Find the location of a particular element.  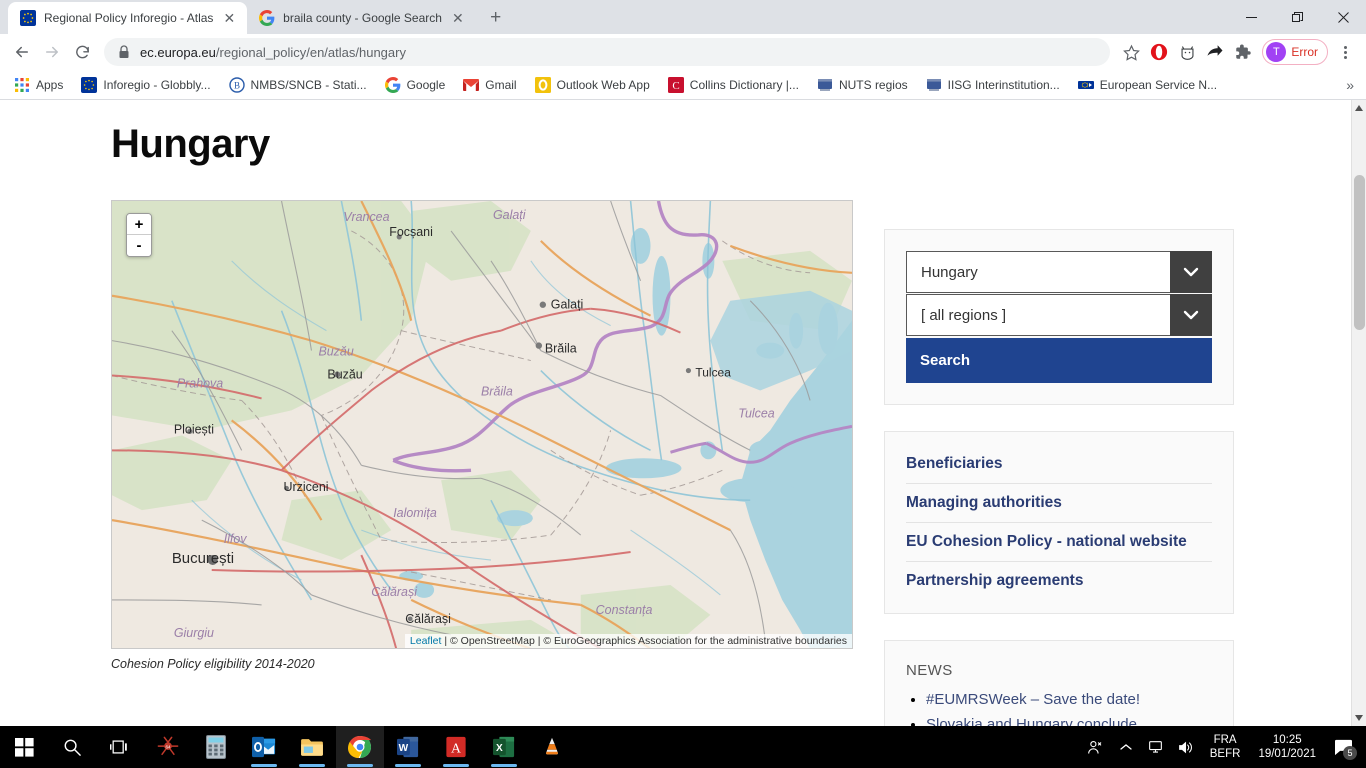

language-indicator: FRA BEFR is located at coordinates (1225, 747).